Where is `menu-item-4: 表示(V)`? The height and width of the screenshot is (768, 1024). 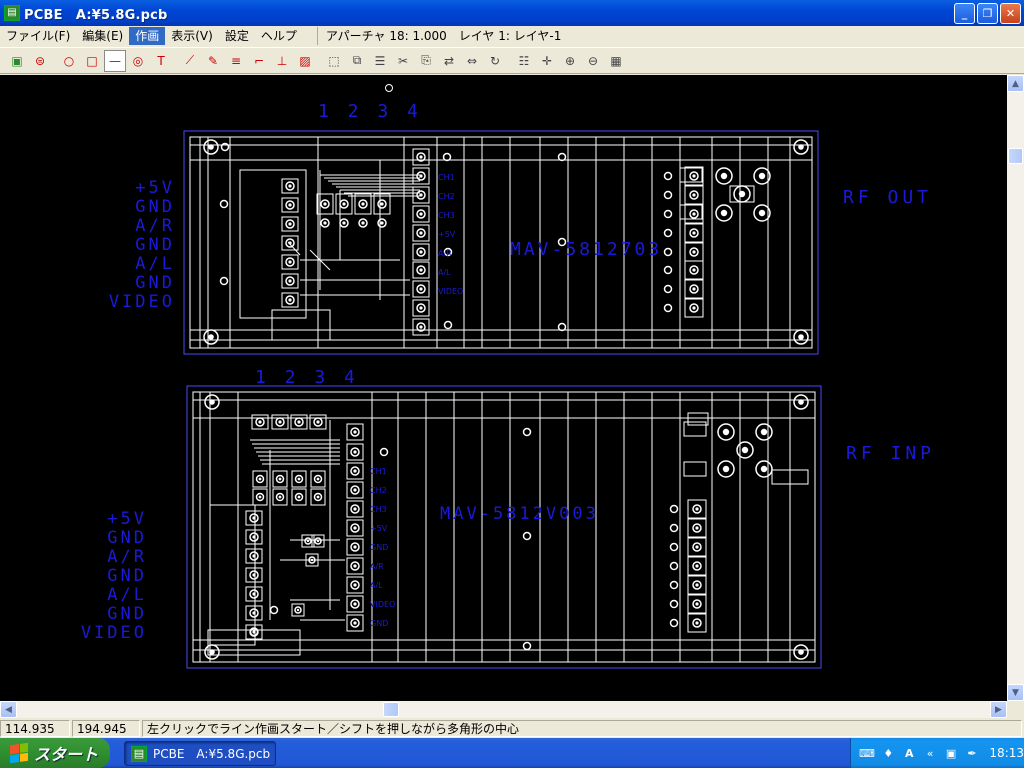 menu-item-4: 表示(V) is located at coordinates (192, 36).